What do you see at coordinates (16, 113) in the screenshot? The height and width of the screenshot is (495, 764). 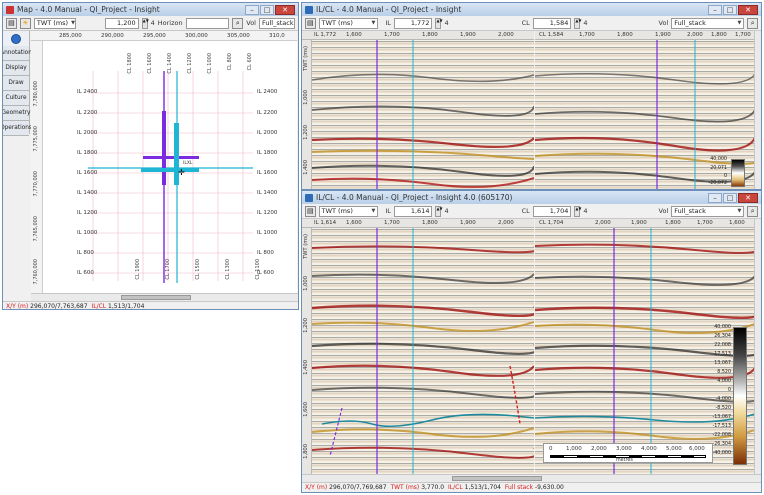 I see `tab-geometry: Geometry` at bounding box center [16, 113].